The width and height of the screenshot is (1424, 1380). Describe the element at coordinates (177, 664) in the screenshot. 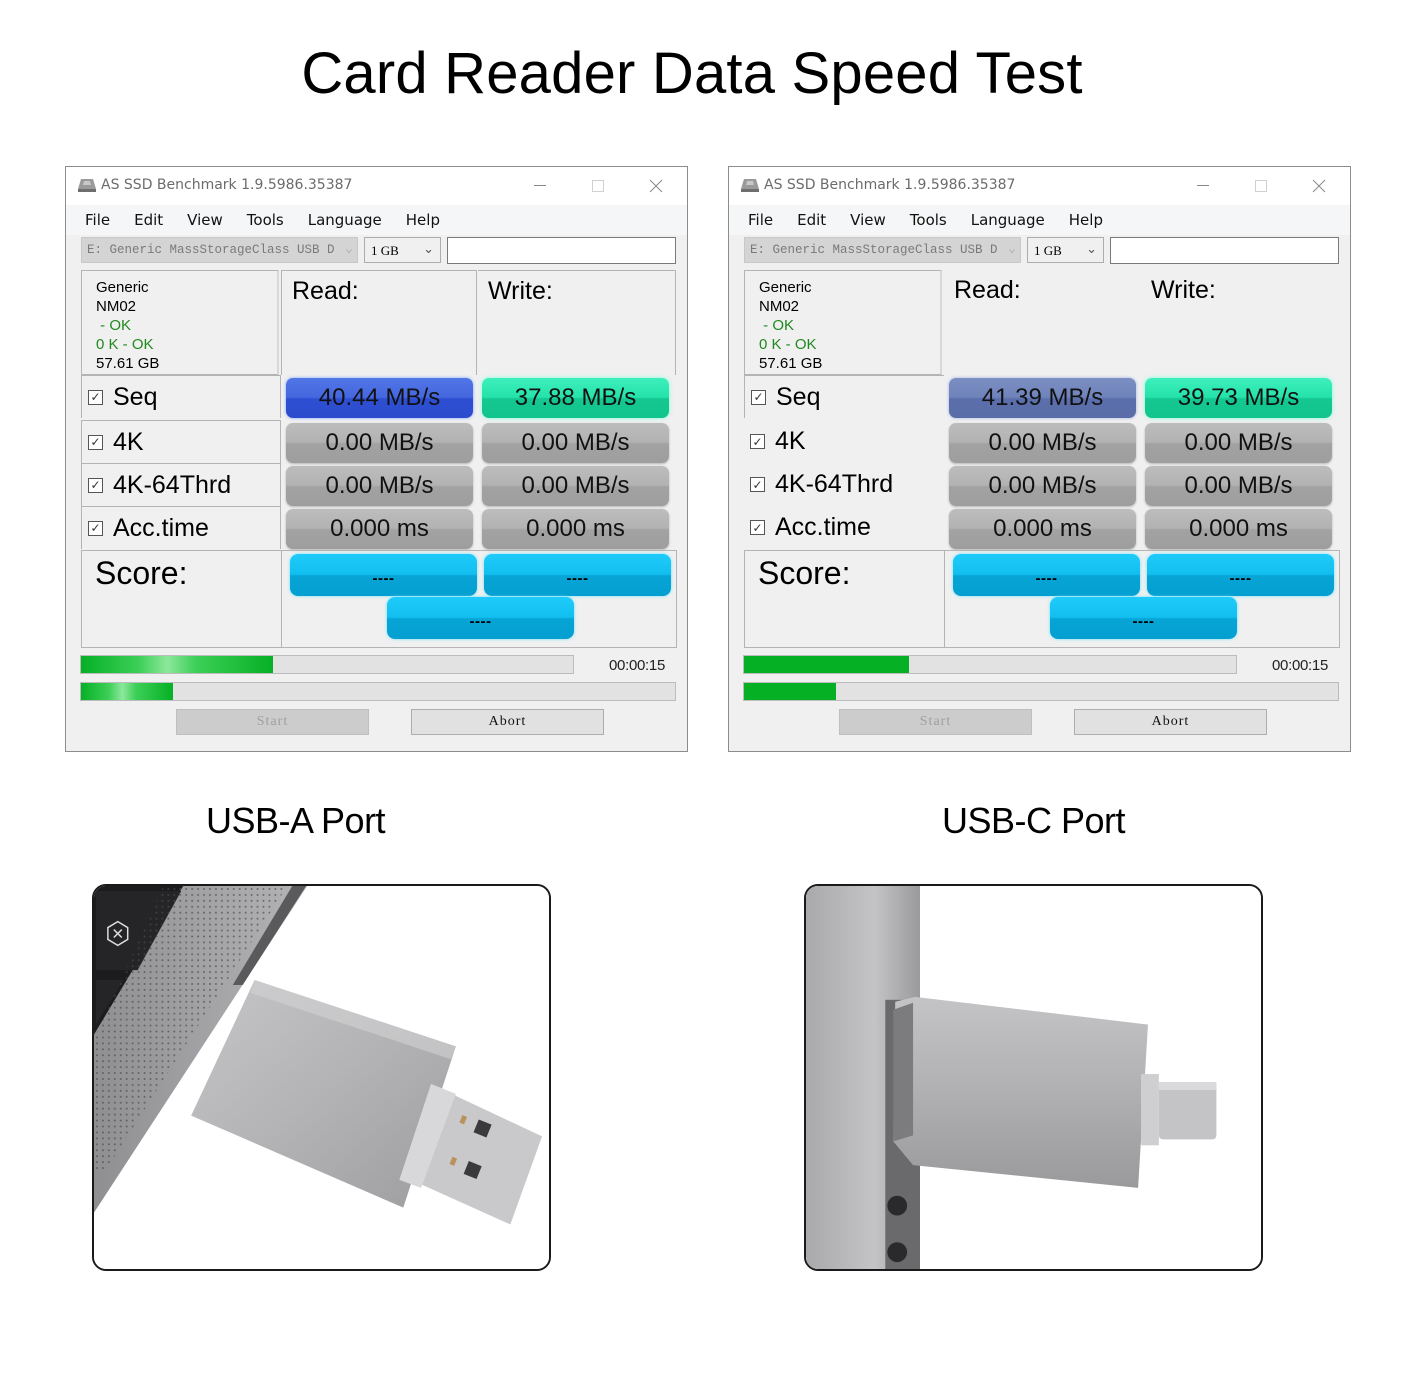

I see `total-progress-fill` at that location.